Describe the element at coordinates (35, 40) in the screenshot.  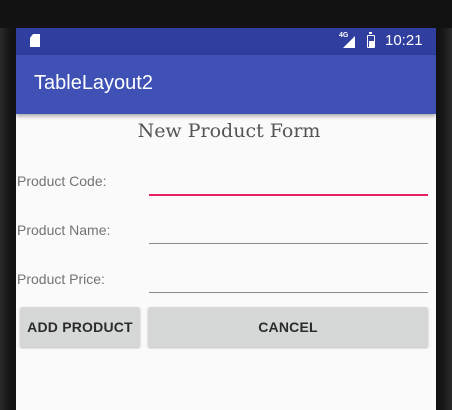
I see `sd-card-icon` at that location.